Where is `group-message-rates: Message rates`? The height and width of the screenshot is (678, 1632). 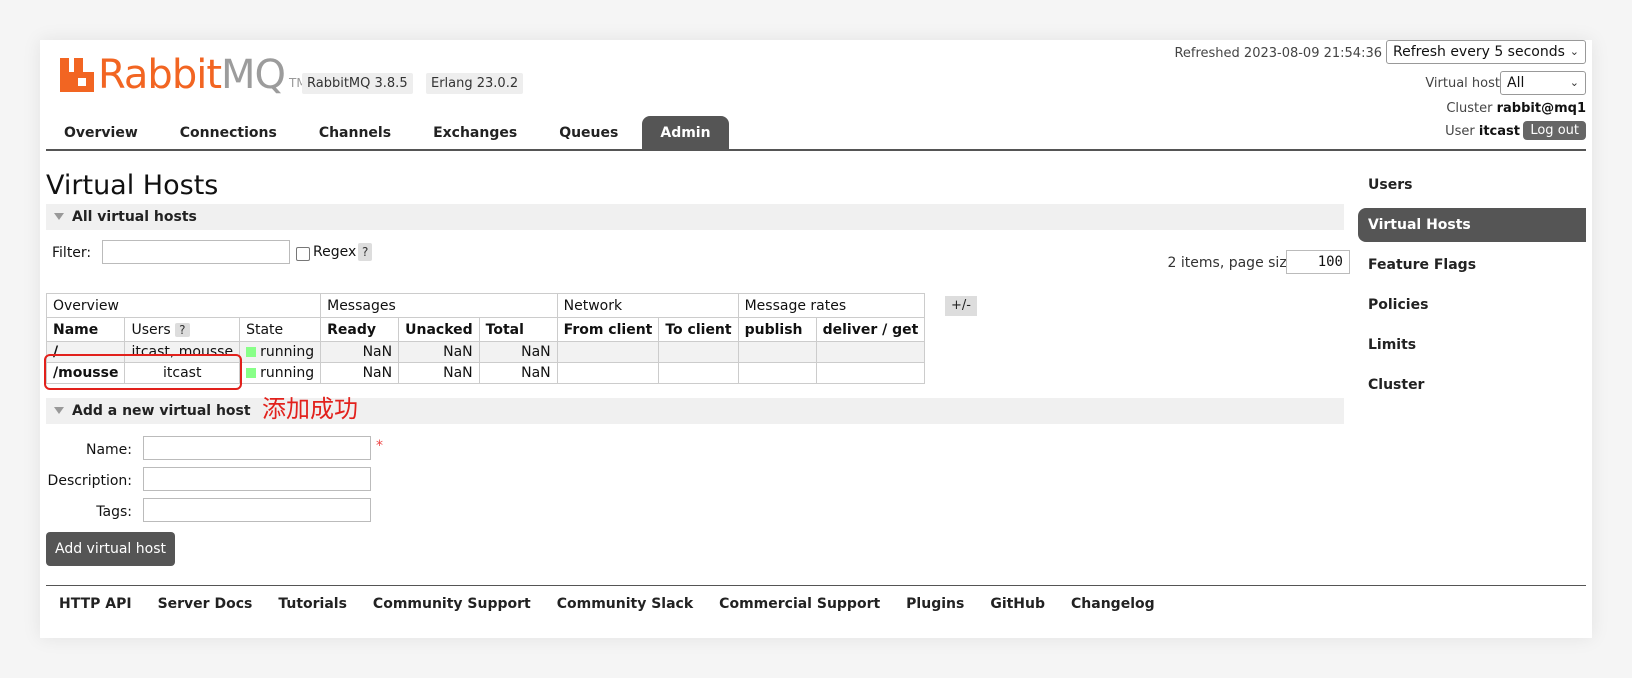
group-message-rates: Message rates is located at coordinates (831, 305).